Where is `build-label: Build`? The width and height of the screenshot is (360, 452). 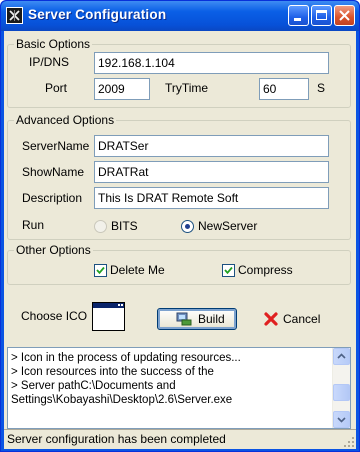
build-label: Build is located at coordinates (211, 319).